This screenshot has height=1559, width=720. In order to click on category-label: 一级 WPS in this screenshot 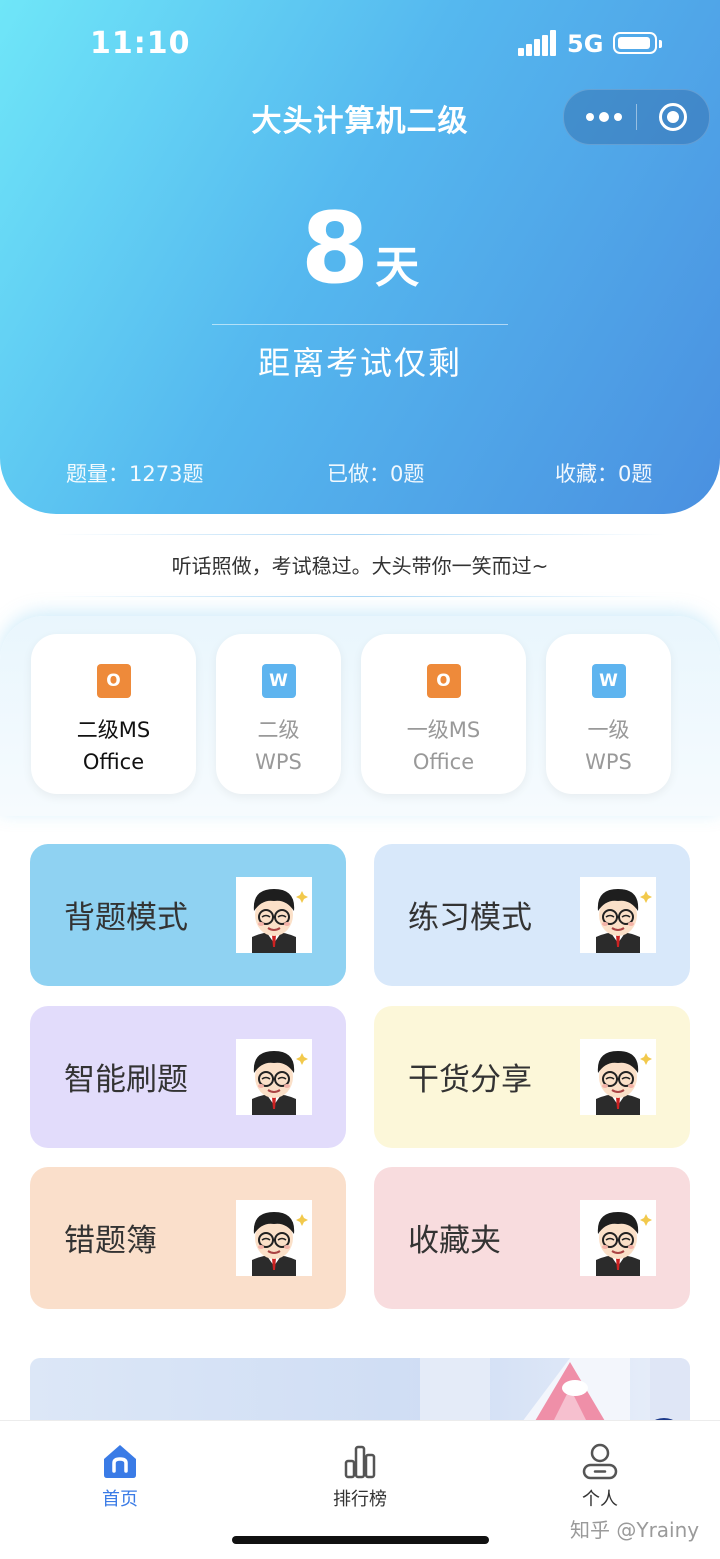, I will do `click(608, 746)`.